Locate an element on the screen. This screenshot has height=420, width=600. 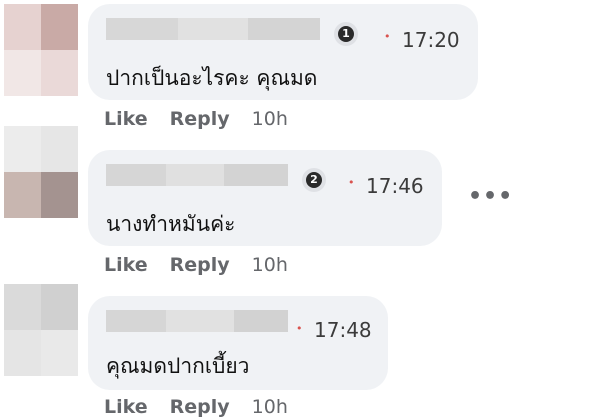
badge-icon: 1 is located at coordinates (346, 34).